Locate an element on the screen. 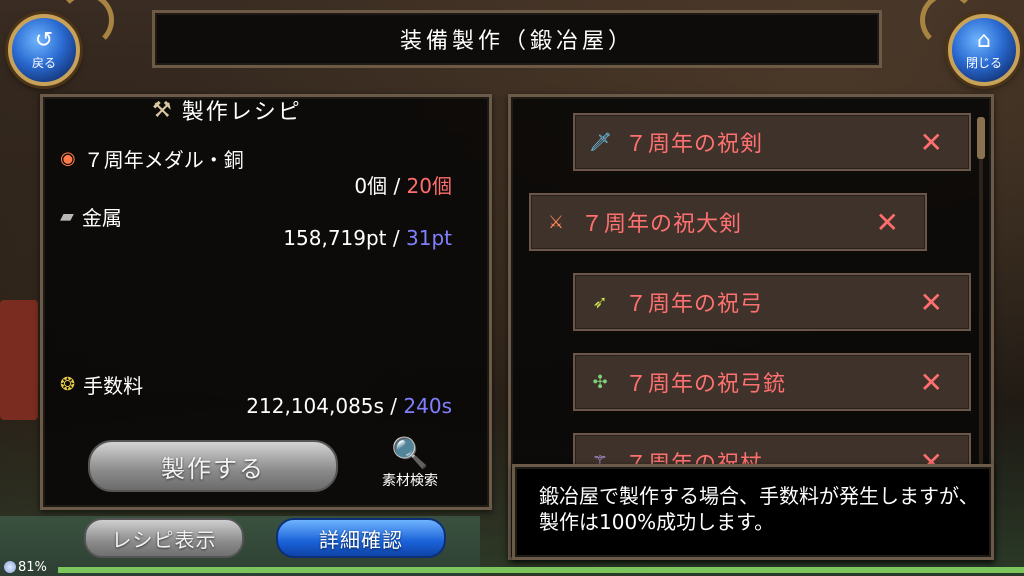 This screenshot has height=576, width=1024. recipe-heading: 製作レシピ is located at coordinates (241, 112).